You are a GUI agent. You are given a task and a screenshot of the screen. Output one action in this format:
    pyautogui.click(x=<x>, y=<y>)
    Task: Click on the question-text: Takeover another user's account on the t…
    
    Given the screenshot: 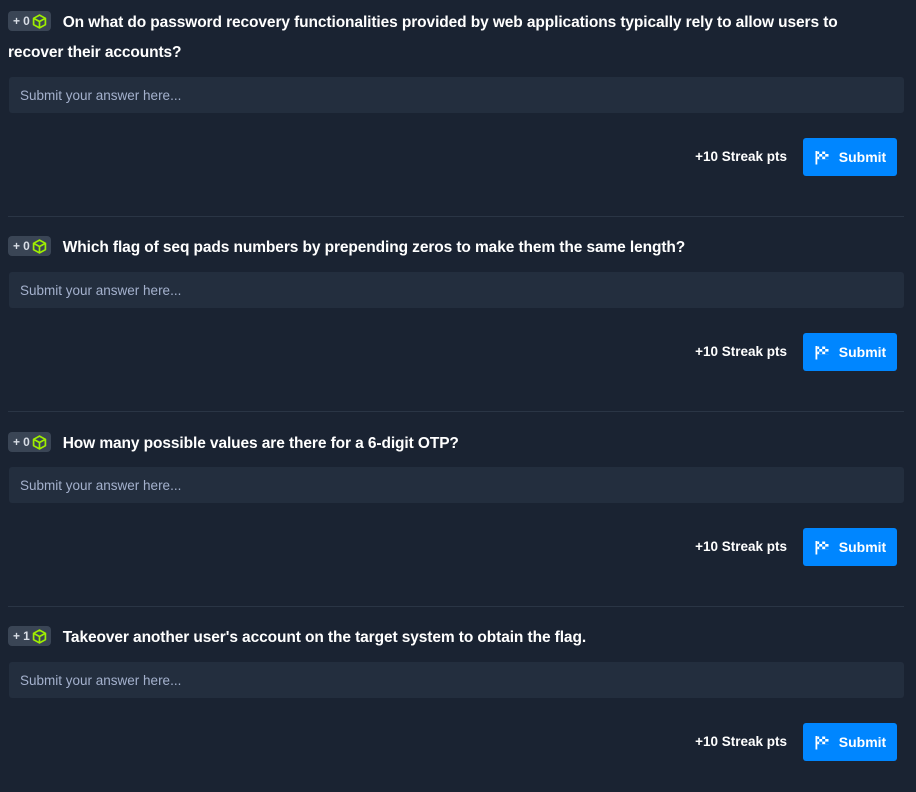 What is the action you would take?
    pyautogui.click(x=324, y=637)
    